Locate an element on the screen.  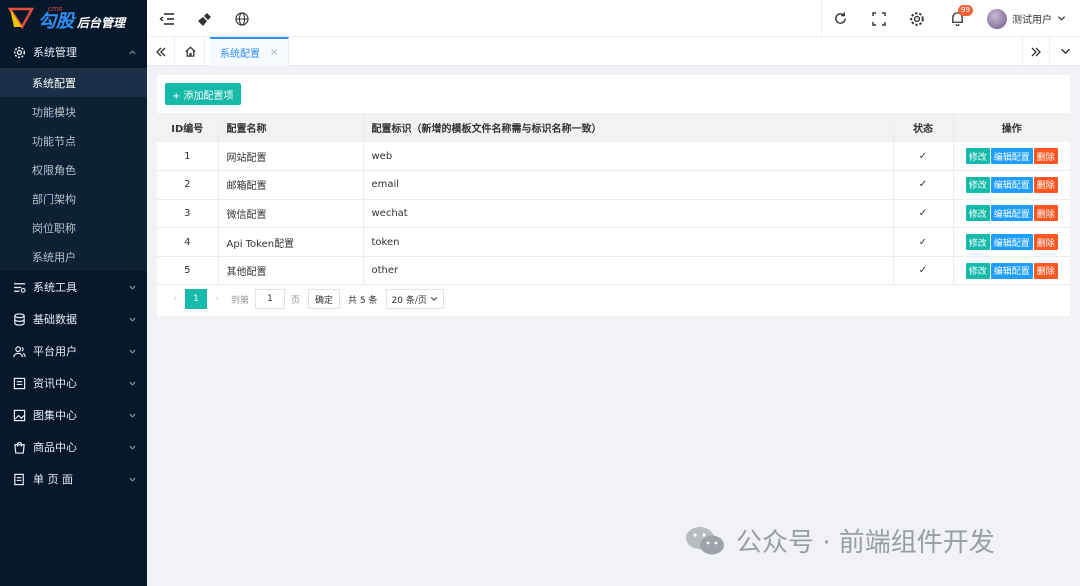
cell-actions: 修改 编辑配置 删除 is located at coordinates (1011, 214).